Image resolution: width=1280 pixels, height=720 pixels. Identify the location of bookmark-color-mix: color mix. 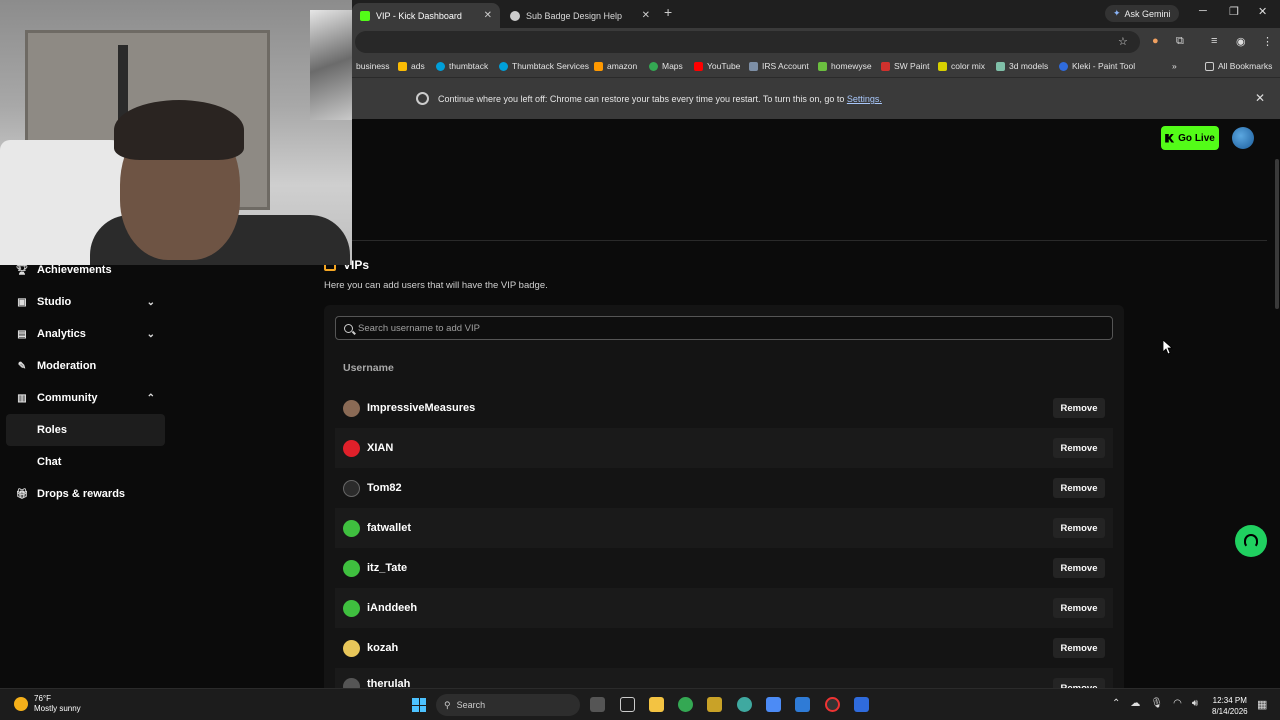
(961, 66).